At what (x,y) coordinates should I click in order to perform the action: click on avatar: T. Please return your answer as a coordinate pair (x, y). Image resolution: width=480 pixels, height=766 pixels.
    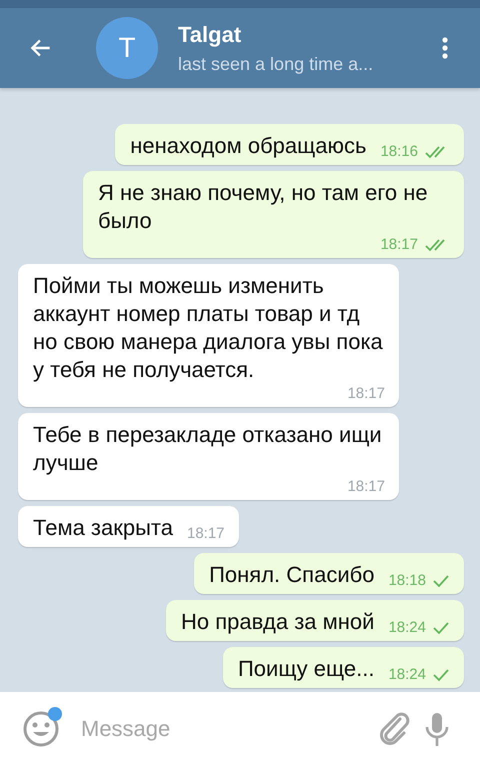
    Looking at the image, I should click on (127, 48).